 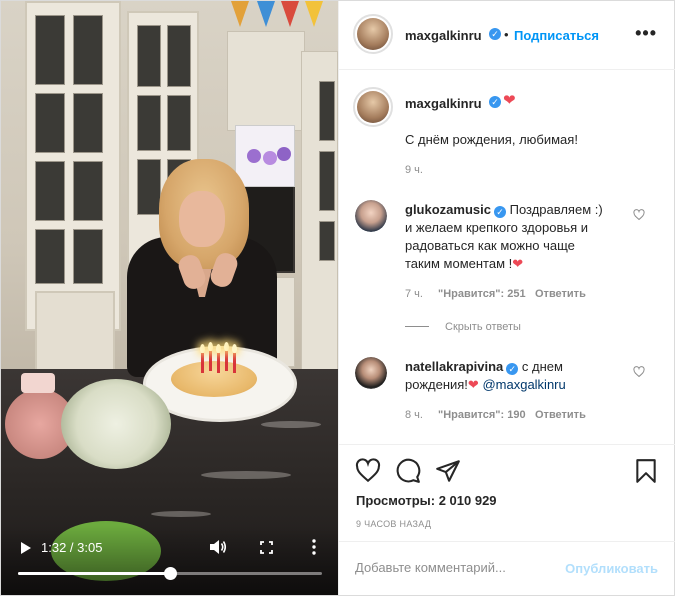 What do you see at coordinates (542, 366) in the screenshot?
I see `comment-line: с днем` at bounding box center [542, 366].